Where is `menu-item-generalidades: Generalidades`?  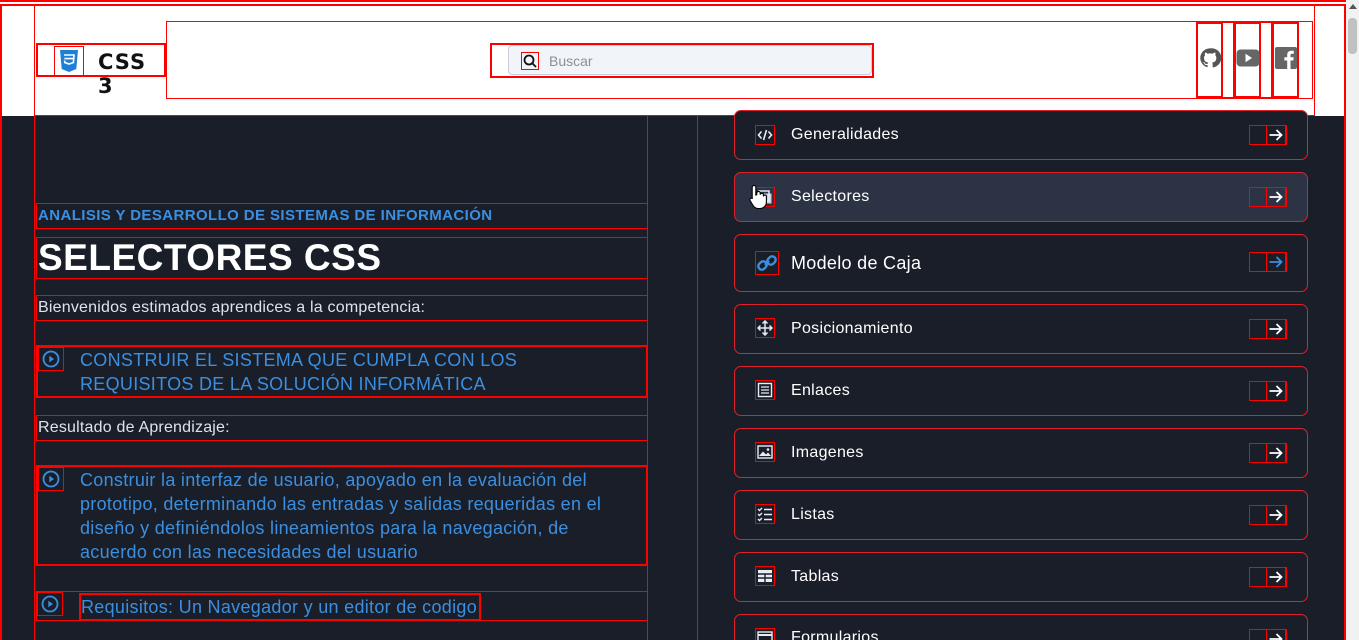
menu-item-generalidades: Generalidades is located at coordinates (1021, 135).